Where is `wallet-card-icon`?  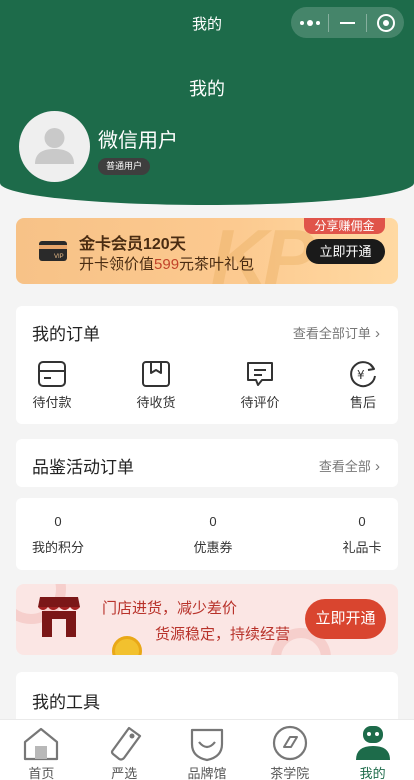
wallet-card-icon is located at coordinates (52, 374).